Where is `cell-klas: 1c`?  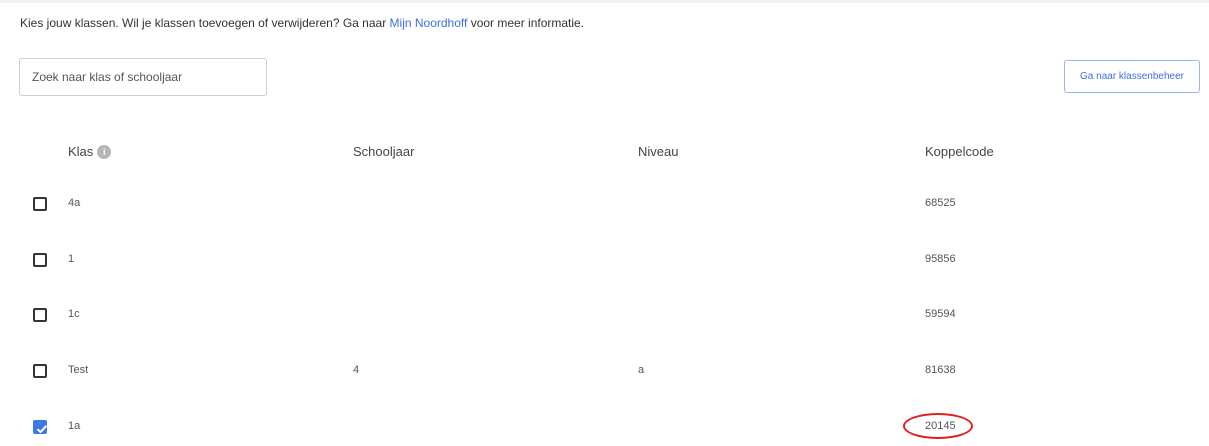 cell-klas: 1c is located at coordinates (74, 314).